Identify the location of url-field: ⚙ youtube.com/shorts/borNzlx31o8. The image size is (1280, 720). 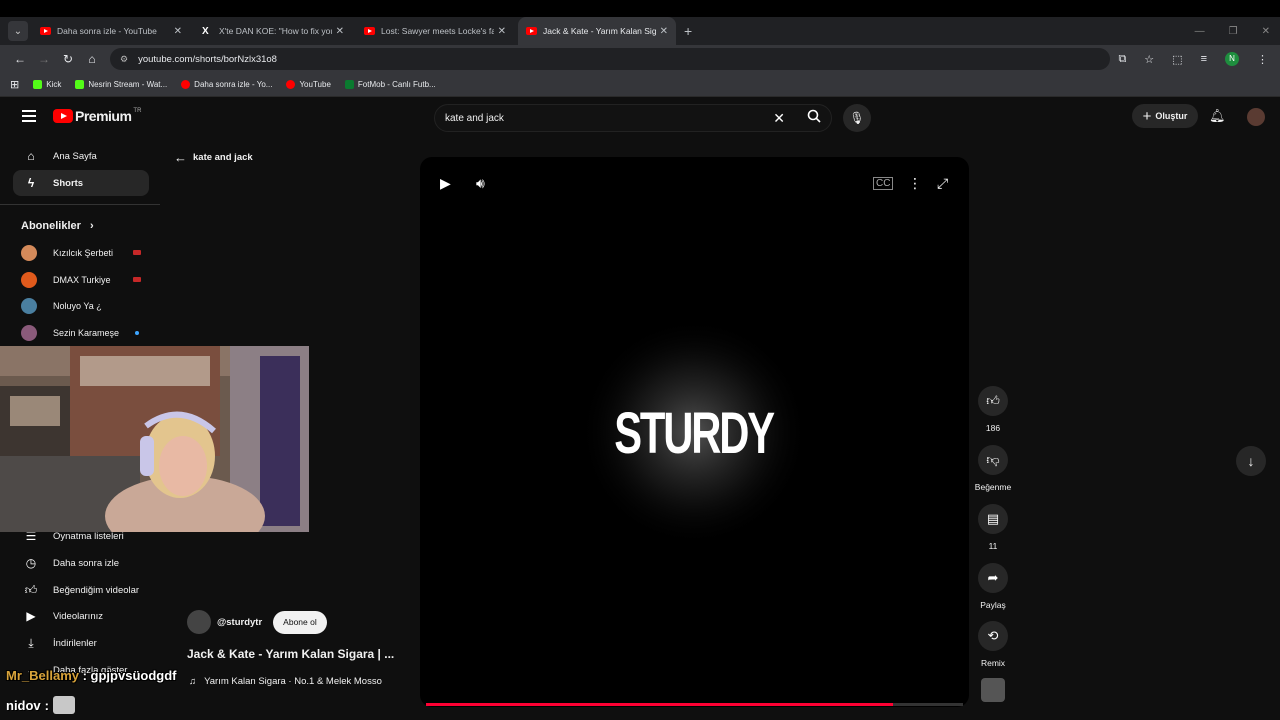
(610, 59).